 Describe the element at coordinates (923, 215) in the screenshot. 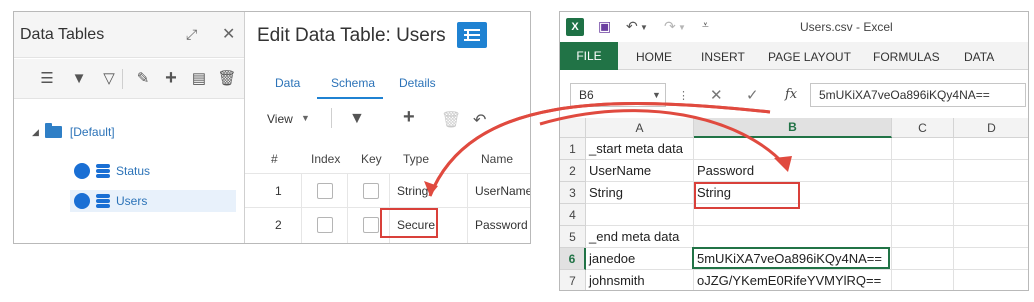

I see `cell-c4` at that location.